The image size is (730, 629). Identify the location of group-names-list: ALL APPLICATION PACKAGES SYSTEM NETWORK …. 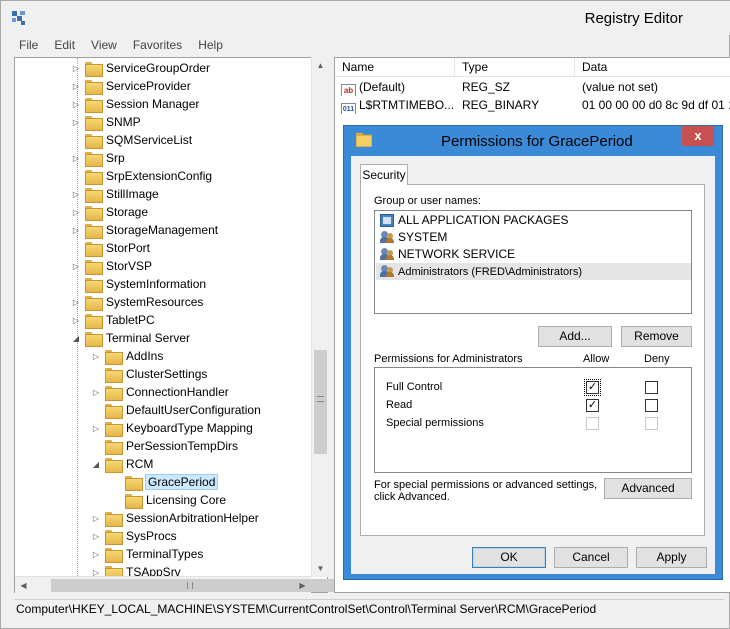
(533, 262).